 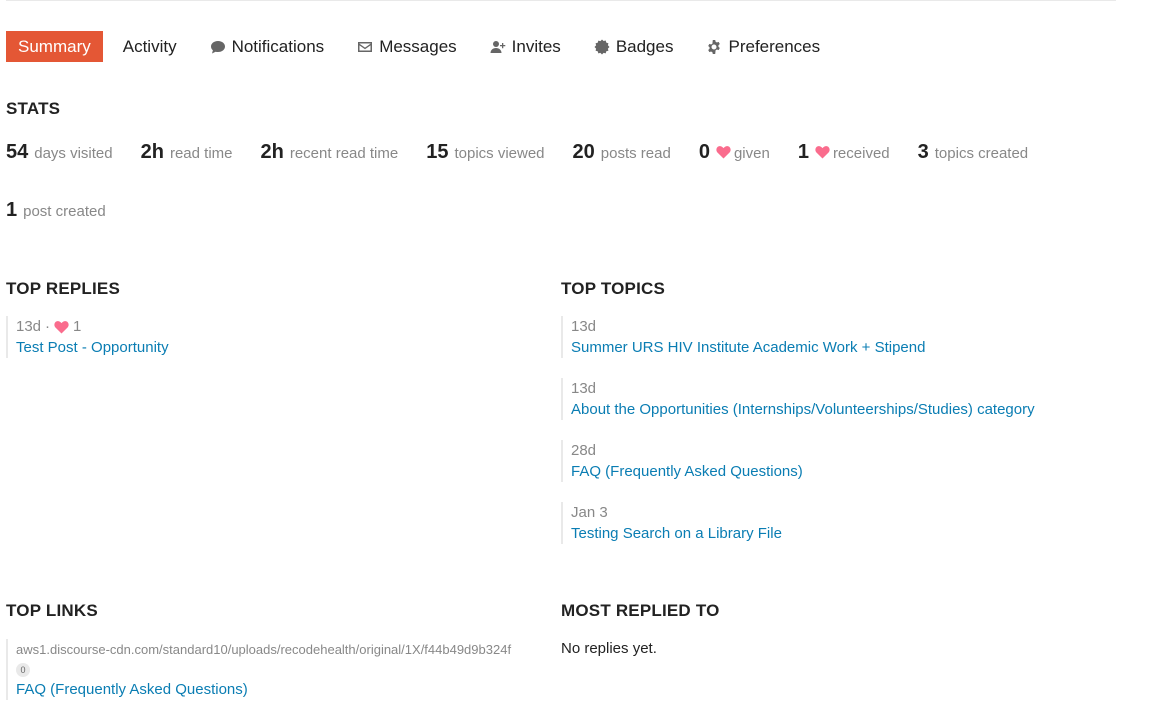 I want to click on stat-likes-received: 1 received, so click(x=844, y=155).